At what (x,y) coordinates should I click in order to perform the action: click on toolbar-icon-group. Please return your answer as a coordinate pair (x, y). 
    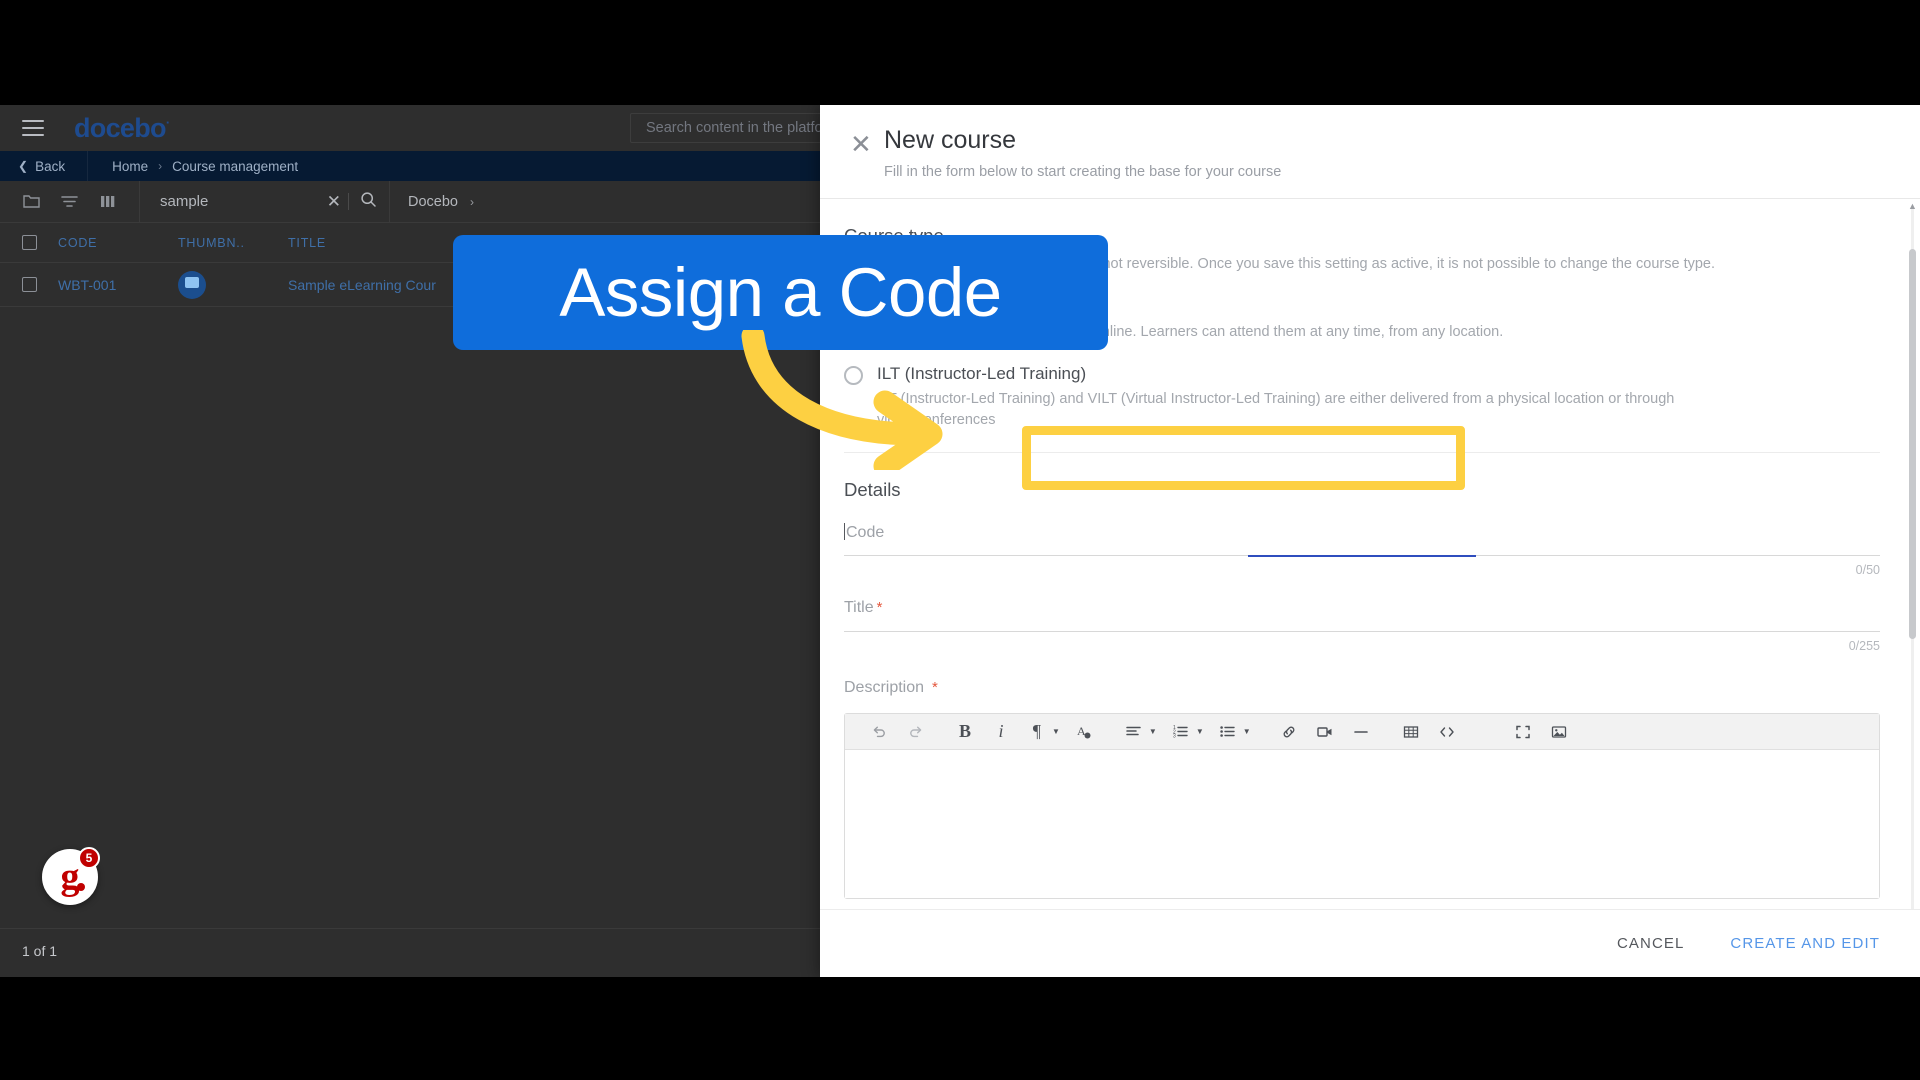
    Looking at the image, I should click on (69, 201).